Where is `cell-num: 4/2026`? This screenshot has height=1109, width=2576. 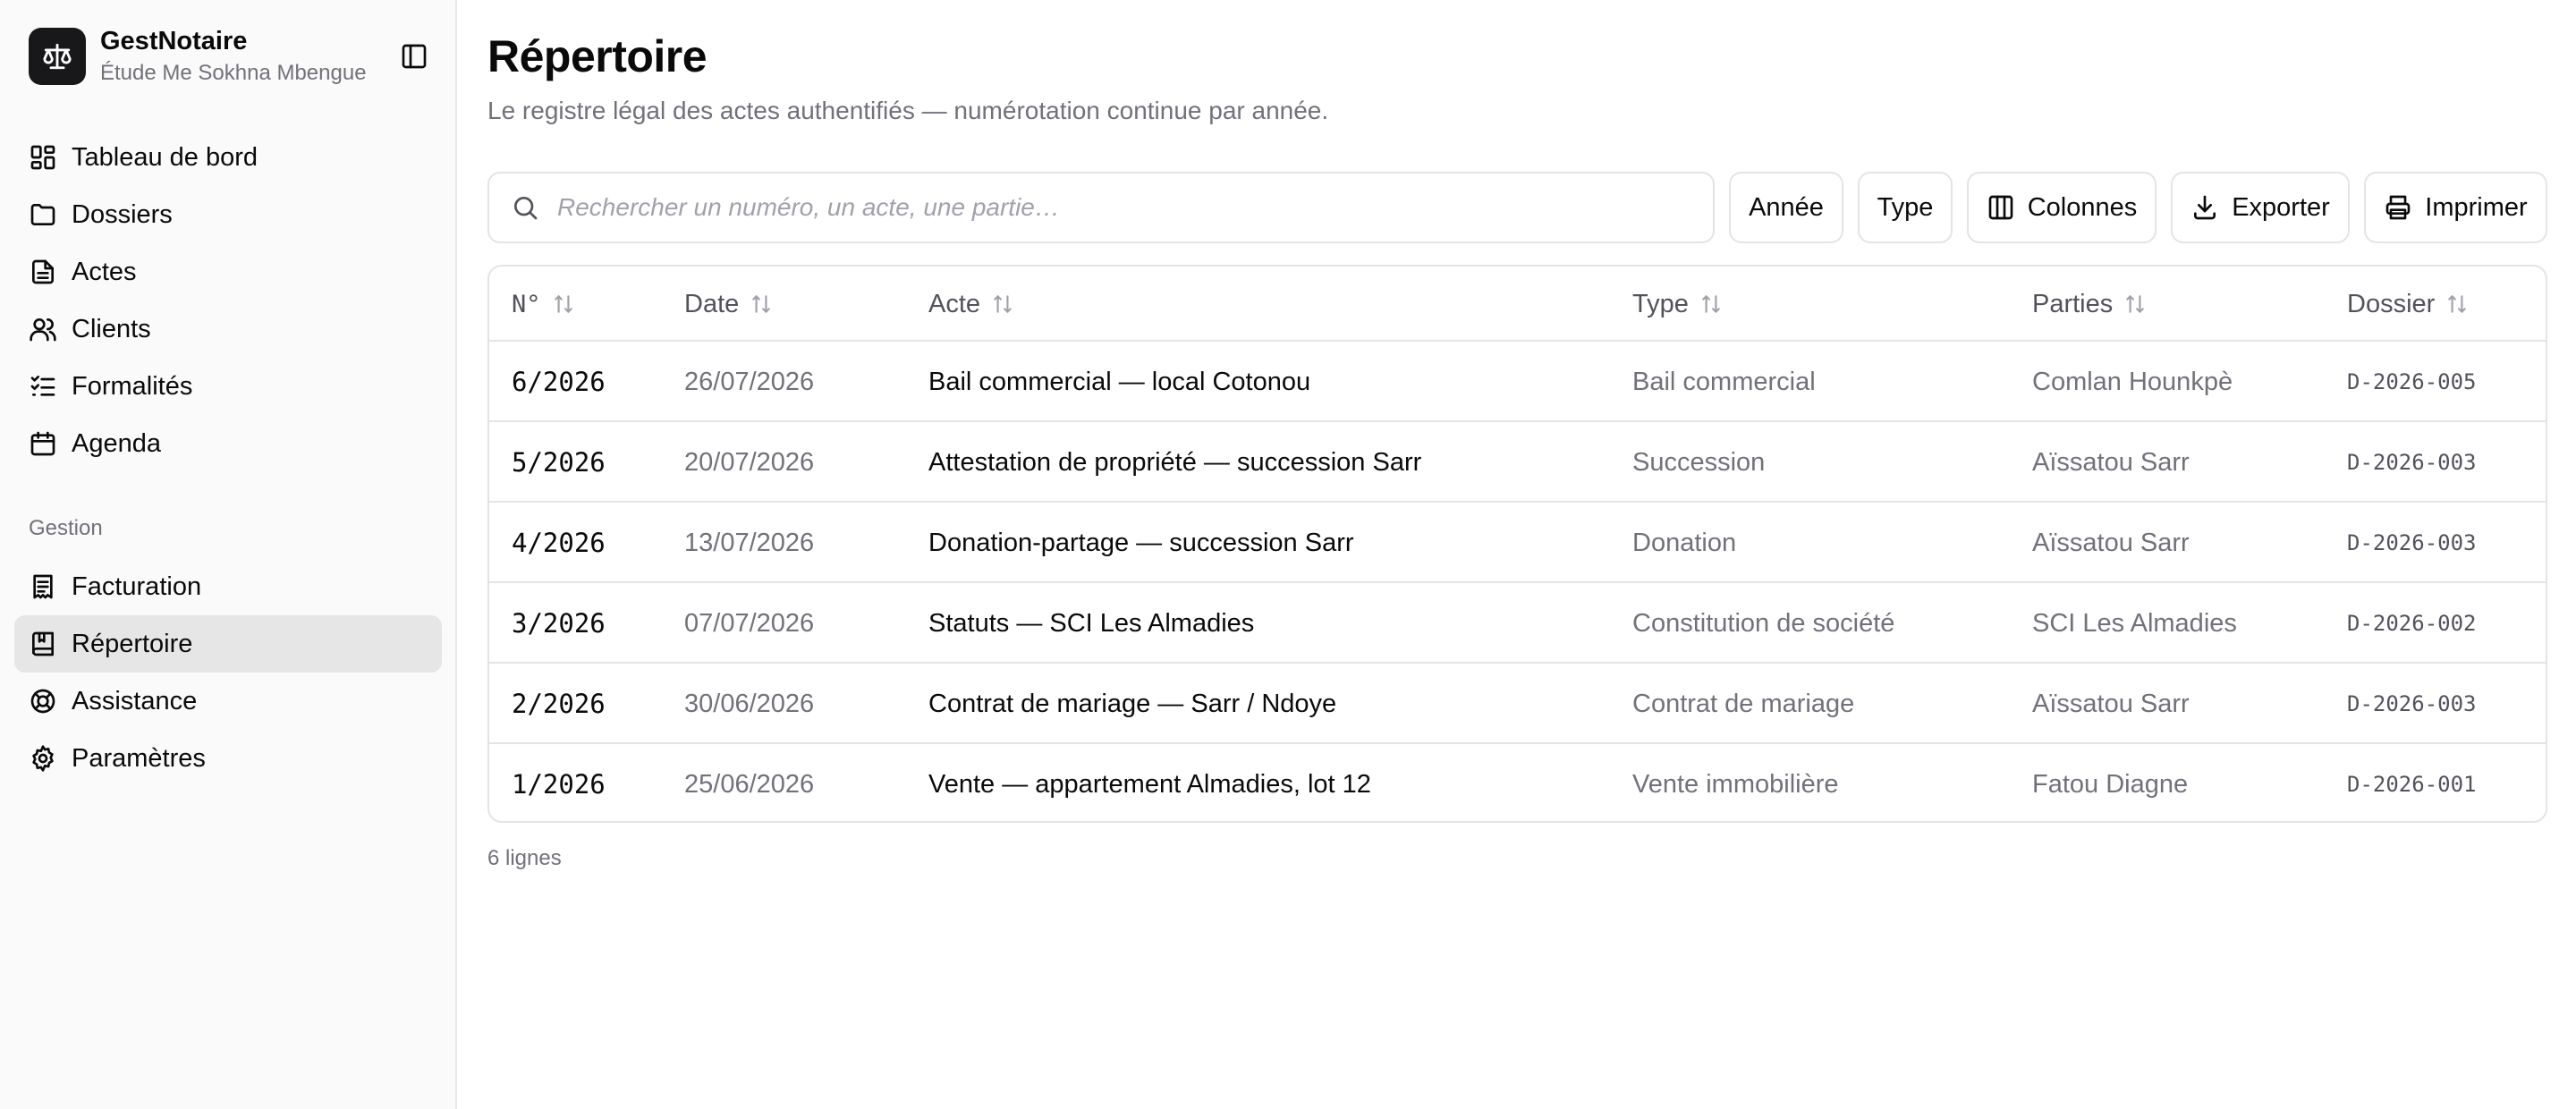 cell-num: 4/2026 is located at coordinates (559, 543).